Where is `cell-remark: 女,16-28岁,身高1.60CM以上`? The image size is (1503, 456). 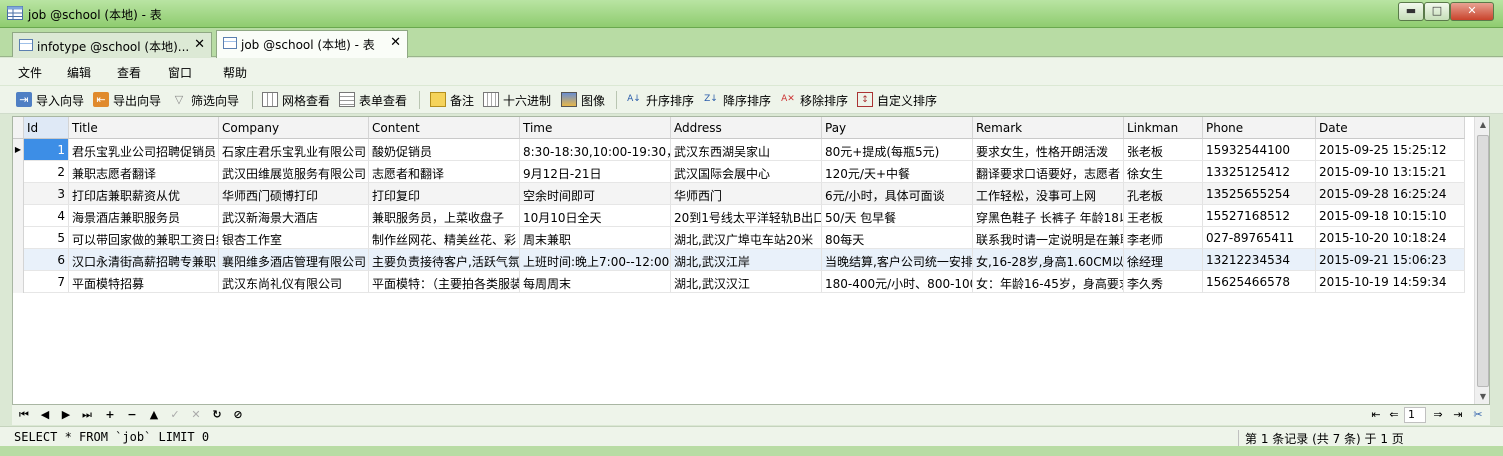
cell-remark: 女,16-28岁,身高1.60CM以上 is located at coordinates (1048, 260).